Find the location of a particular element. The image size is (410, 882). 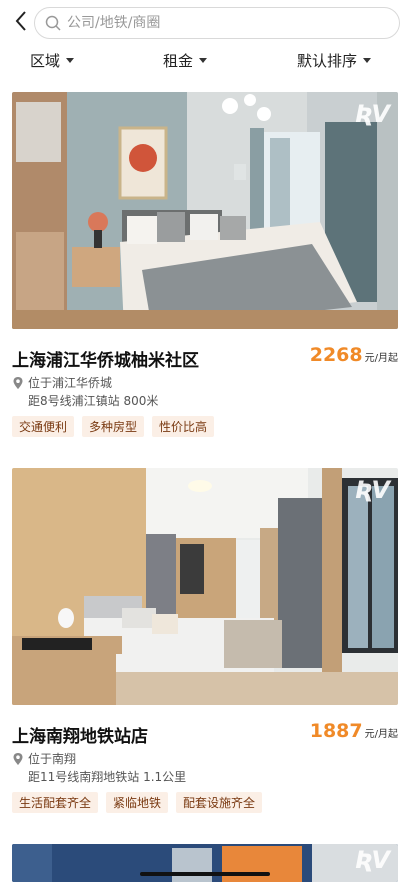

listing-tags: 交通便利 多种房型 性价比高 is located at coordinates (113, 426).